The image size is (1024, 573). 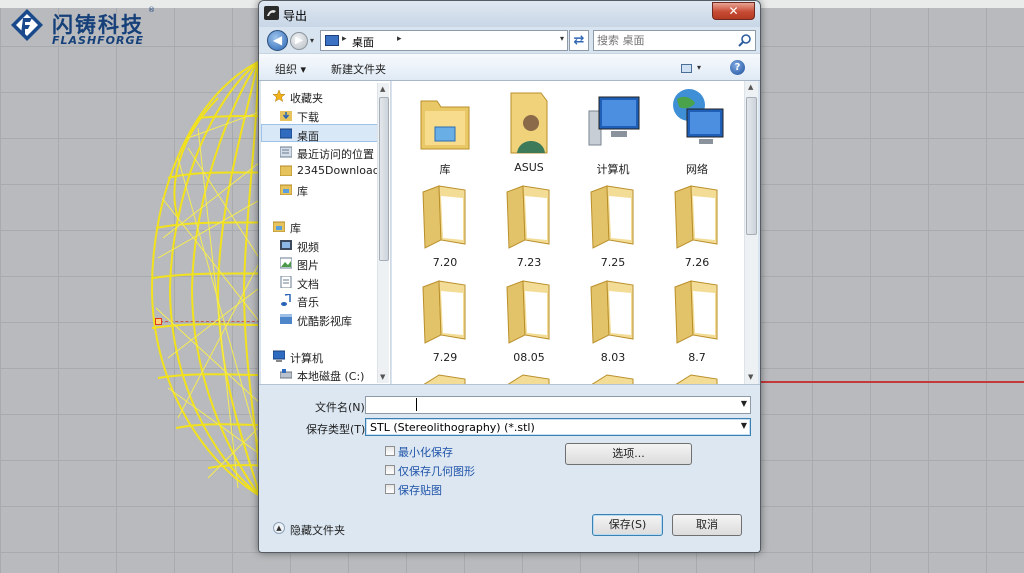 What do you see at coordinates (697, 262) in the screenshot?
I see `file-item-label: 7.26` at bounding box center [697, 262].